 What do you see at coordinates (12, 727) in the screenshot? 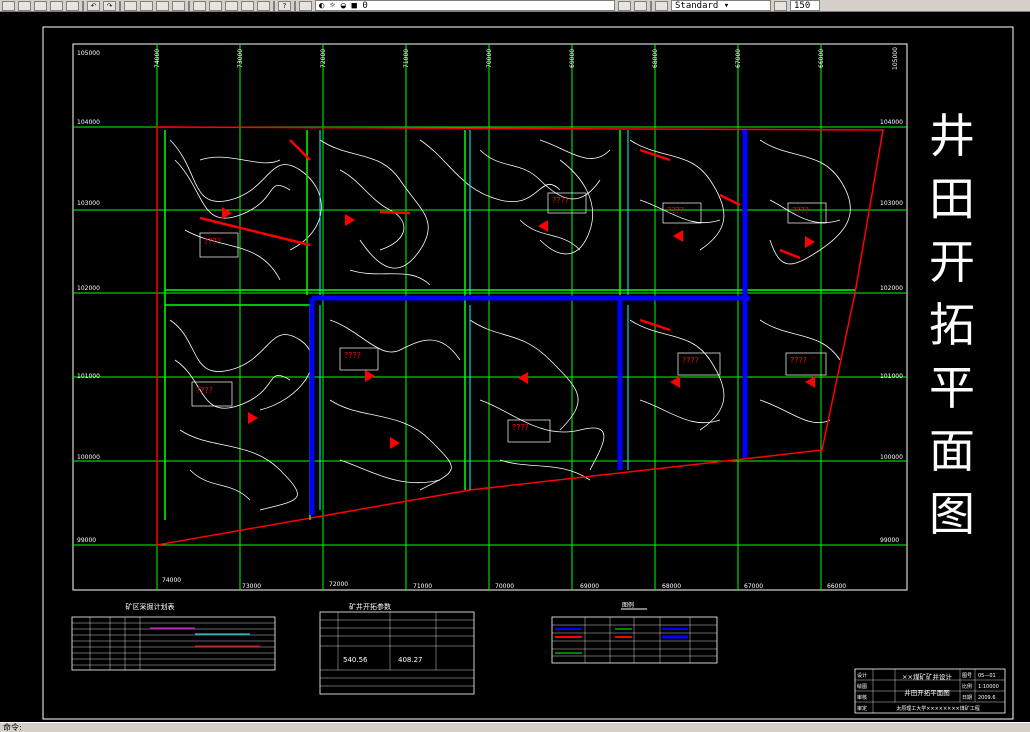
I see `command-prompt: 命令:` at bounding box center [12, 727].